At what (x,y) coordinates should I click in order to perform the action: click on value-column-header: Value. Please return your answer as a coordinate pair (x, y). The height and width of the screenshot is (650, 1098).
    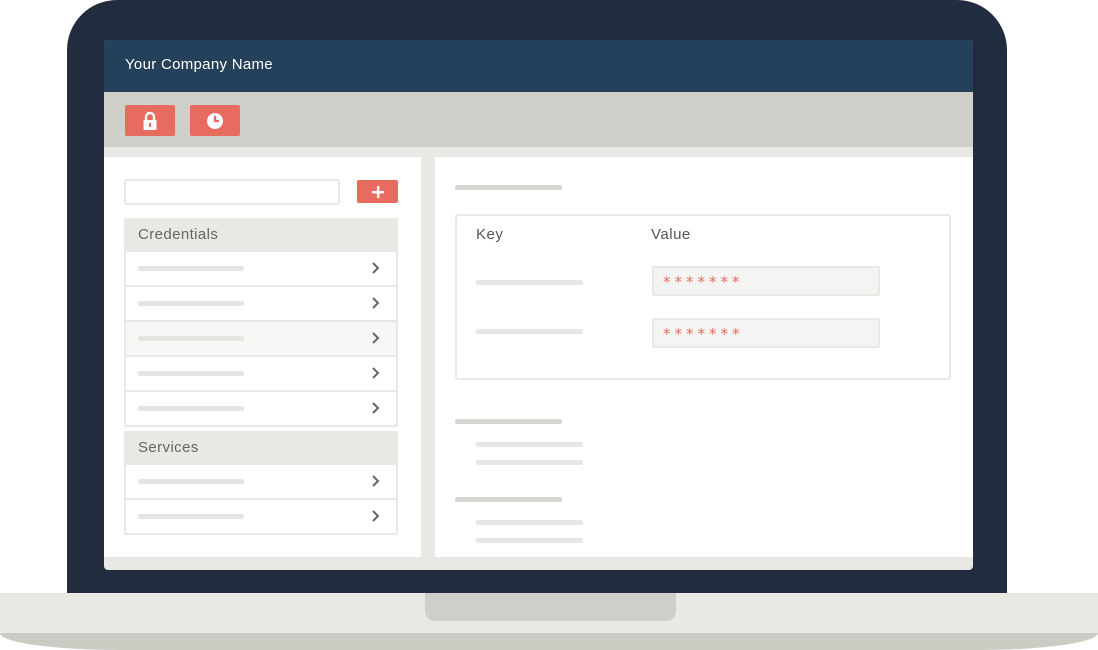
    Looking at the image, I should click on (671, 234).